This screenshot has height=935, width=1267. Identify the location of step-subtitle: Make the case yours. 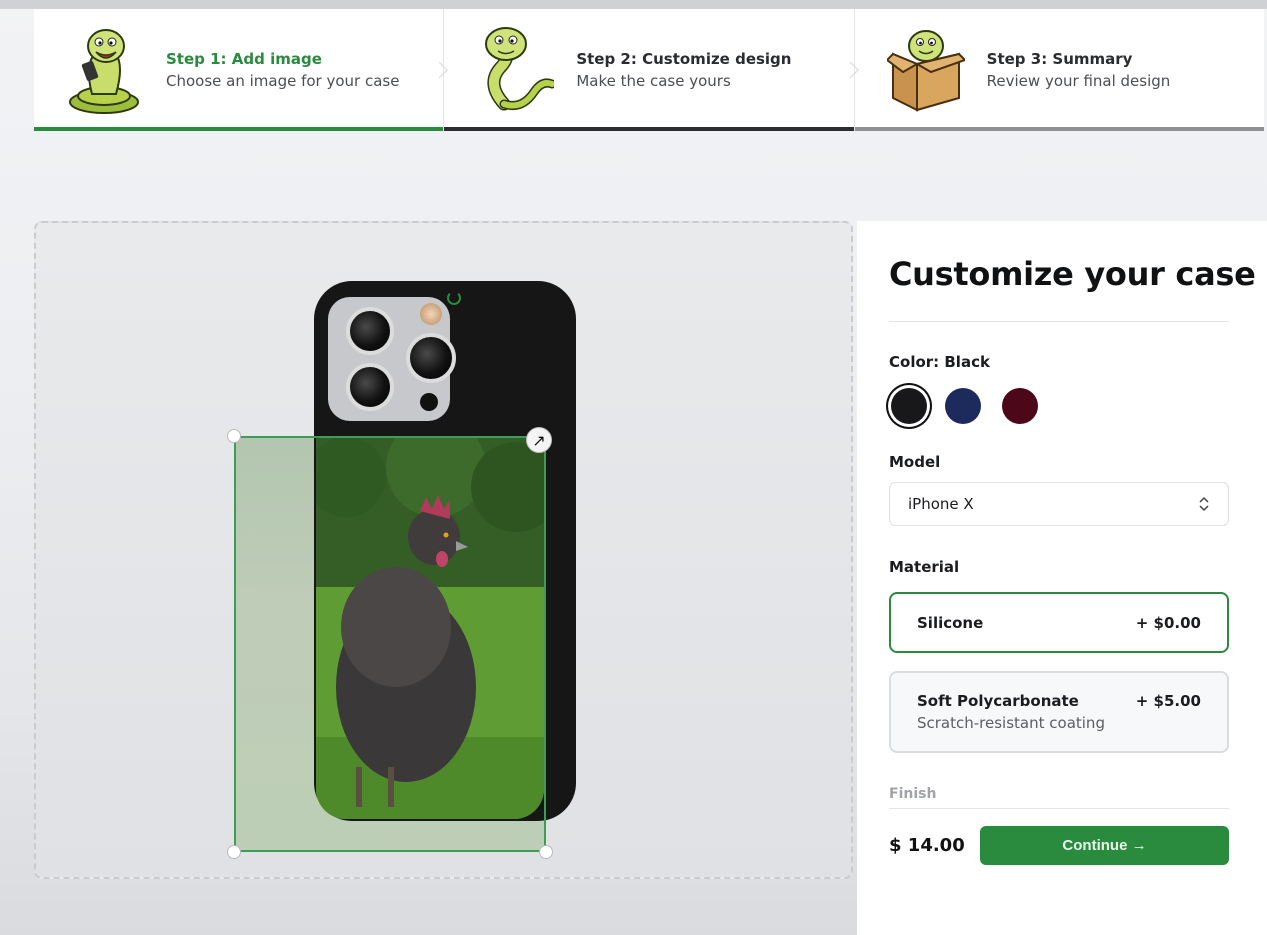
(653, 81).